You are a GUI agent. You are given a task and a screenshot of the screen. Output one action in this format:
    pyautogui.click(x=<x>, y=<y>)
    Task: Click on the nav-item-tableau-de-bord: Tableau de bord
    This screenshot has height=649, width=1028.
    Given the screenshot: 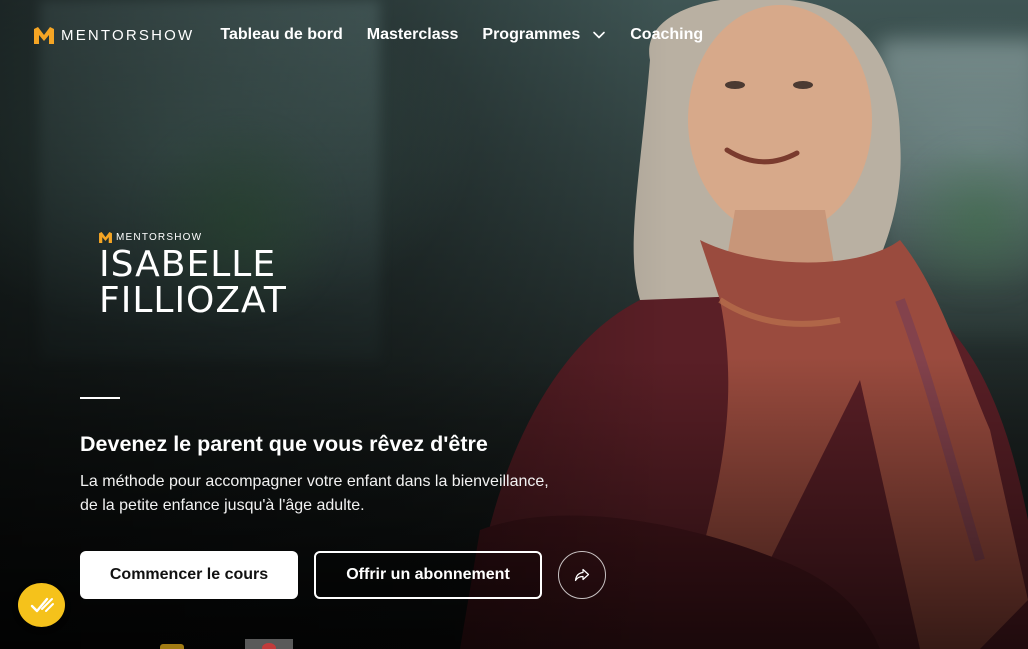 What is the action you would take?
    pyautogui.click(x=281, y=35)
    